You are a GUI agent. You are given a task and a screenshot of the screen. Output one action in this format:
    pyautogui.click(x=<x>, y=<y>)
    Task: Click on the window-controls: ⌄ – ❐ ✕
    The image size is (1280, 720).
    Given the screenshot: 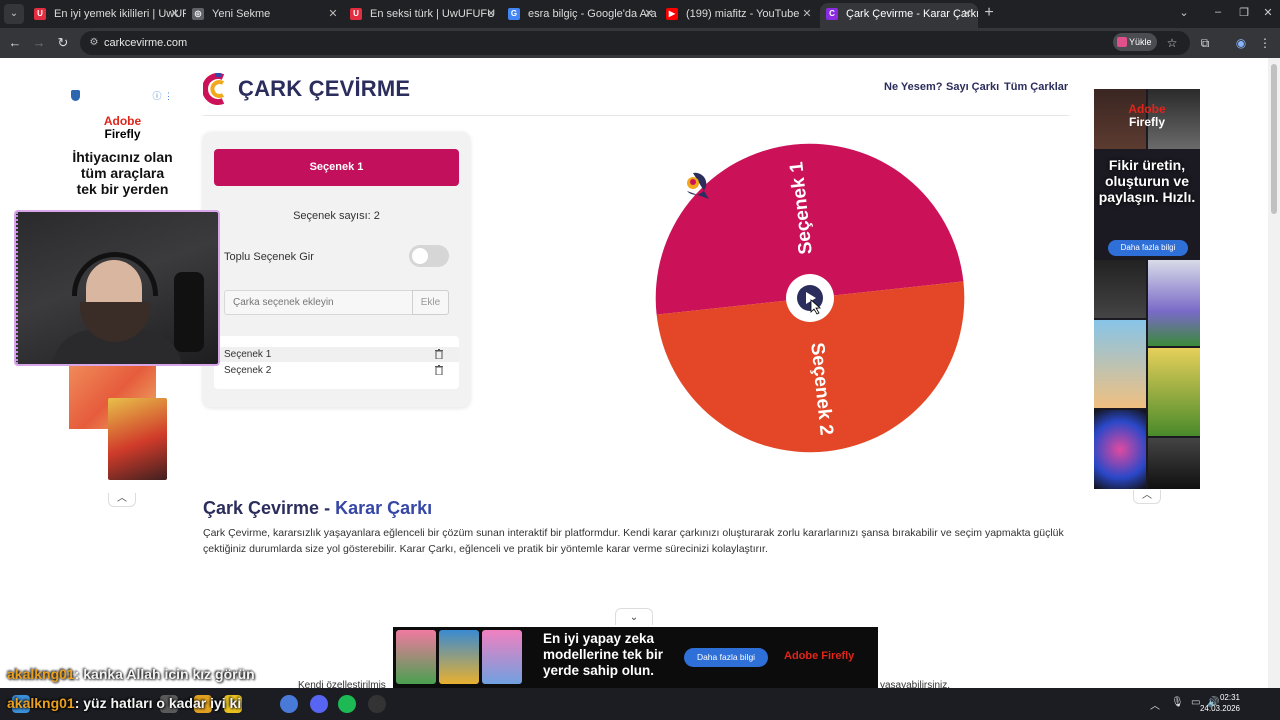 What is the action you would take?
    pyautogui.click(x=1225, y=14)
    